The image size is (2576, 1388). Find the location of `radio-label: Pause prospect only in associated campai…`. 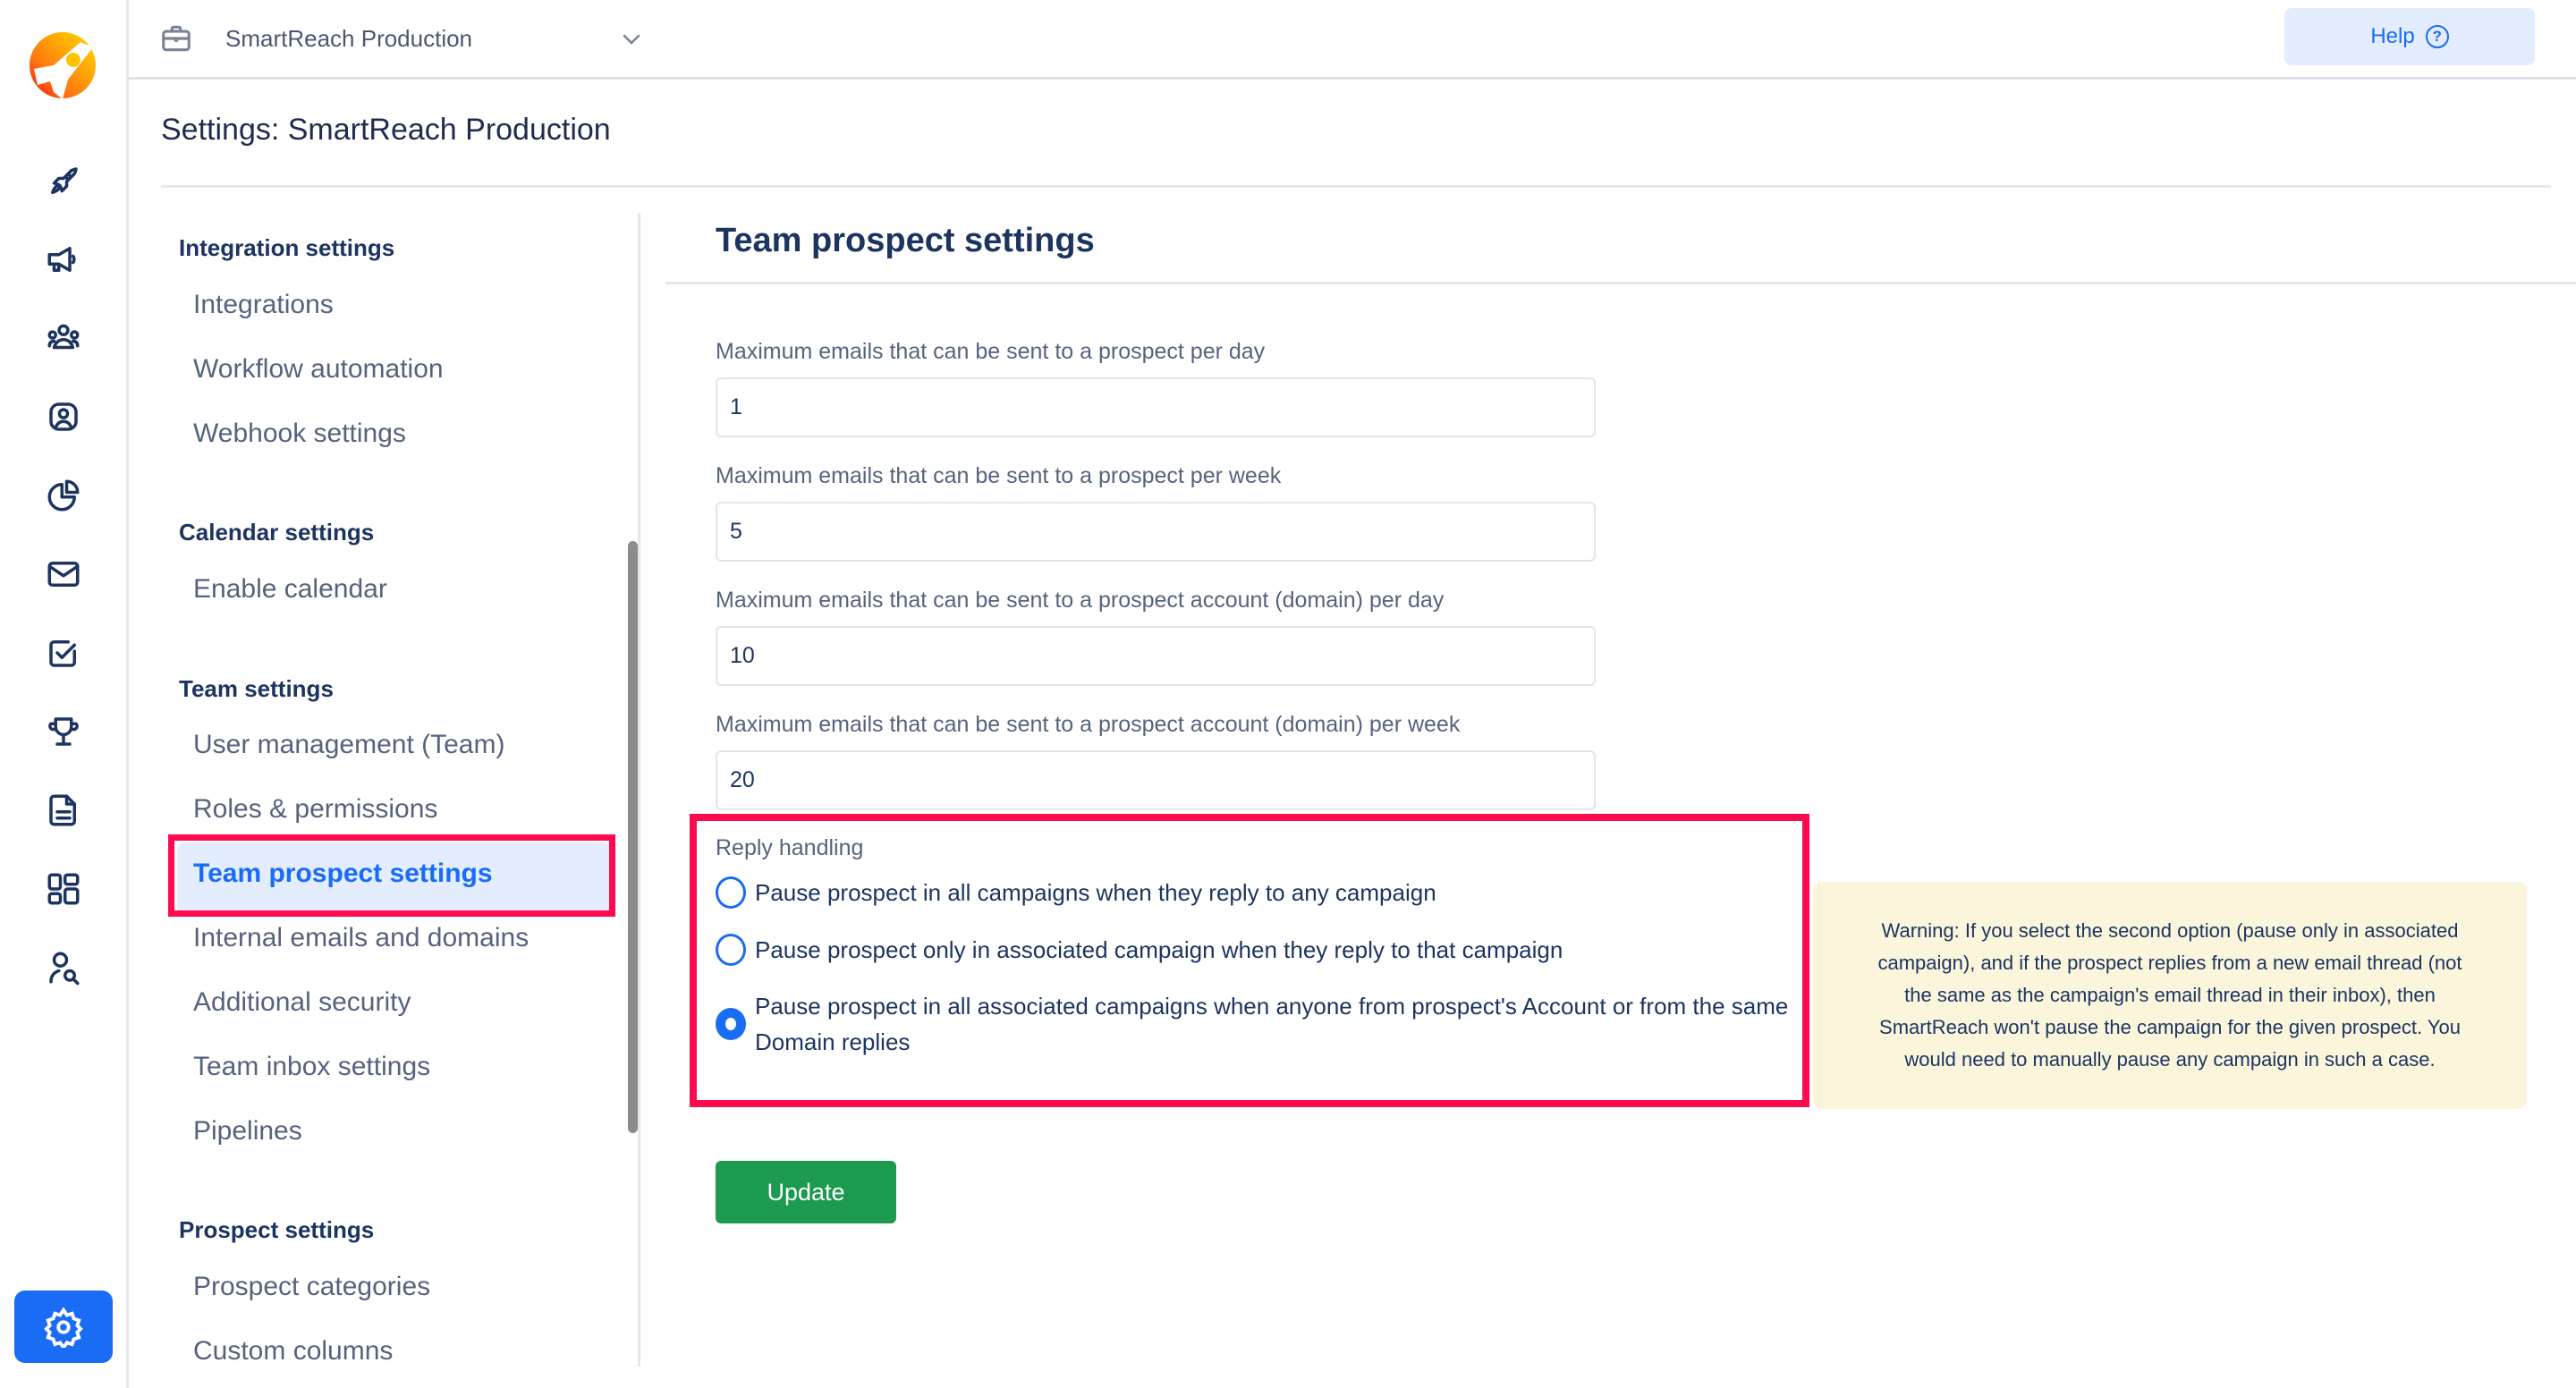

radio-label: Pause prospect only in associated campai… is located at coordinates (1159, 949).